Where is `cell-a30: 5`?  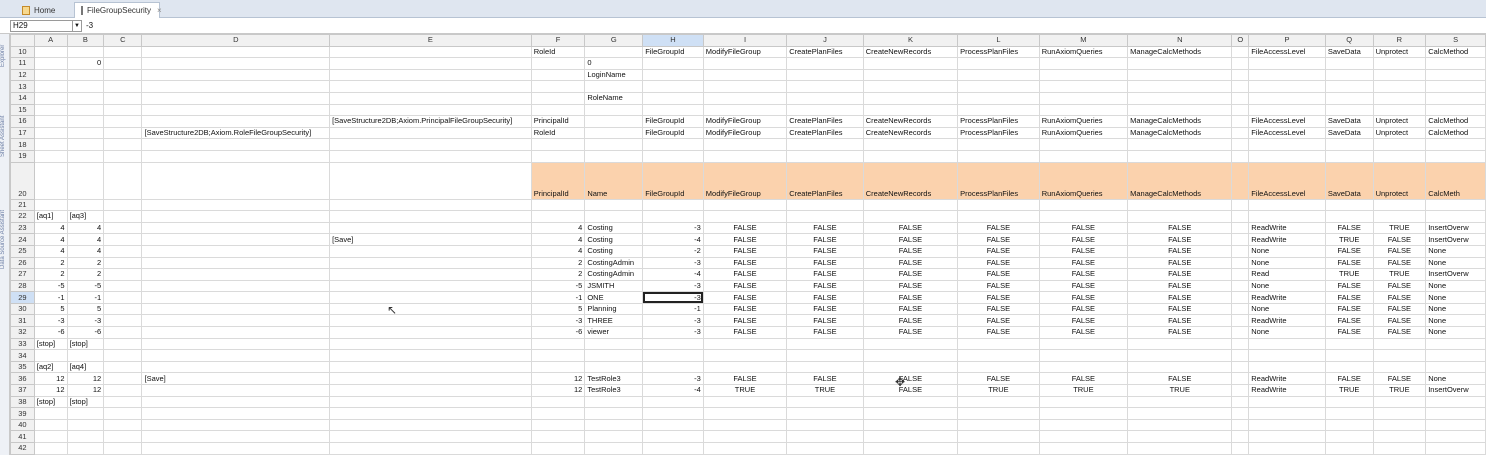
cell-a30: 5 is located at coordinates (50, 309).